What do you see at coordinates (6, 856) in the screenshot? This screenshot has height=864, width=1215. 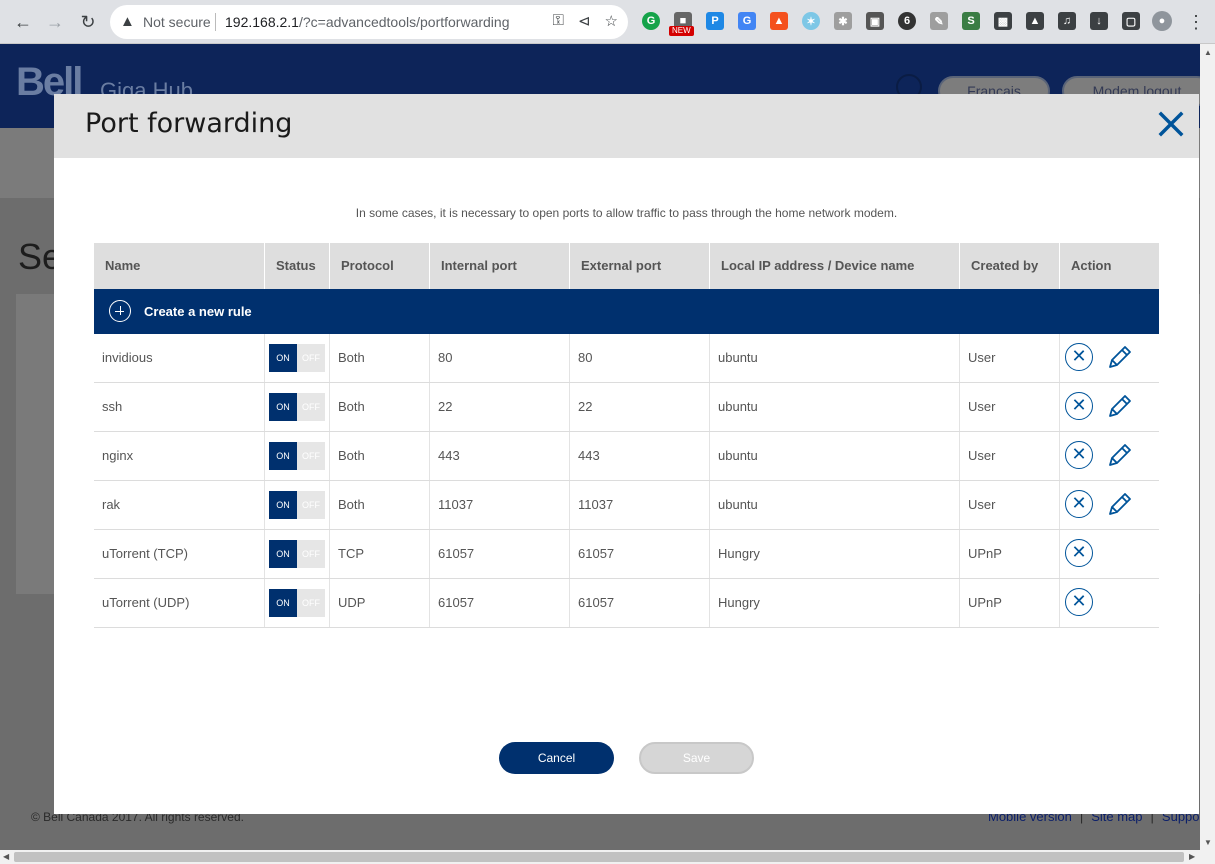 I see `scroll-left-icon: ◀` at bounding box center [6, 856].